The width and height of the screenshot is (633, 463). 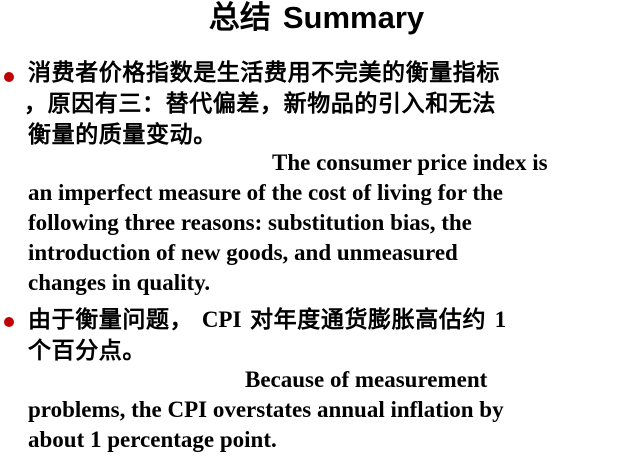 I want to click on point-2-chinese-text: 由于衡量问题， CPI 对年度通货膨胀高估约 1 个百分点。, so click(x=328, y=335).